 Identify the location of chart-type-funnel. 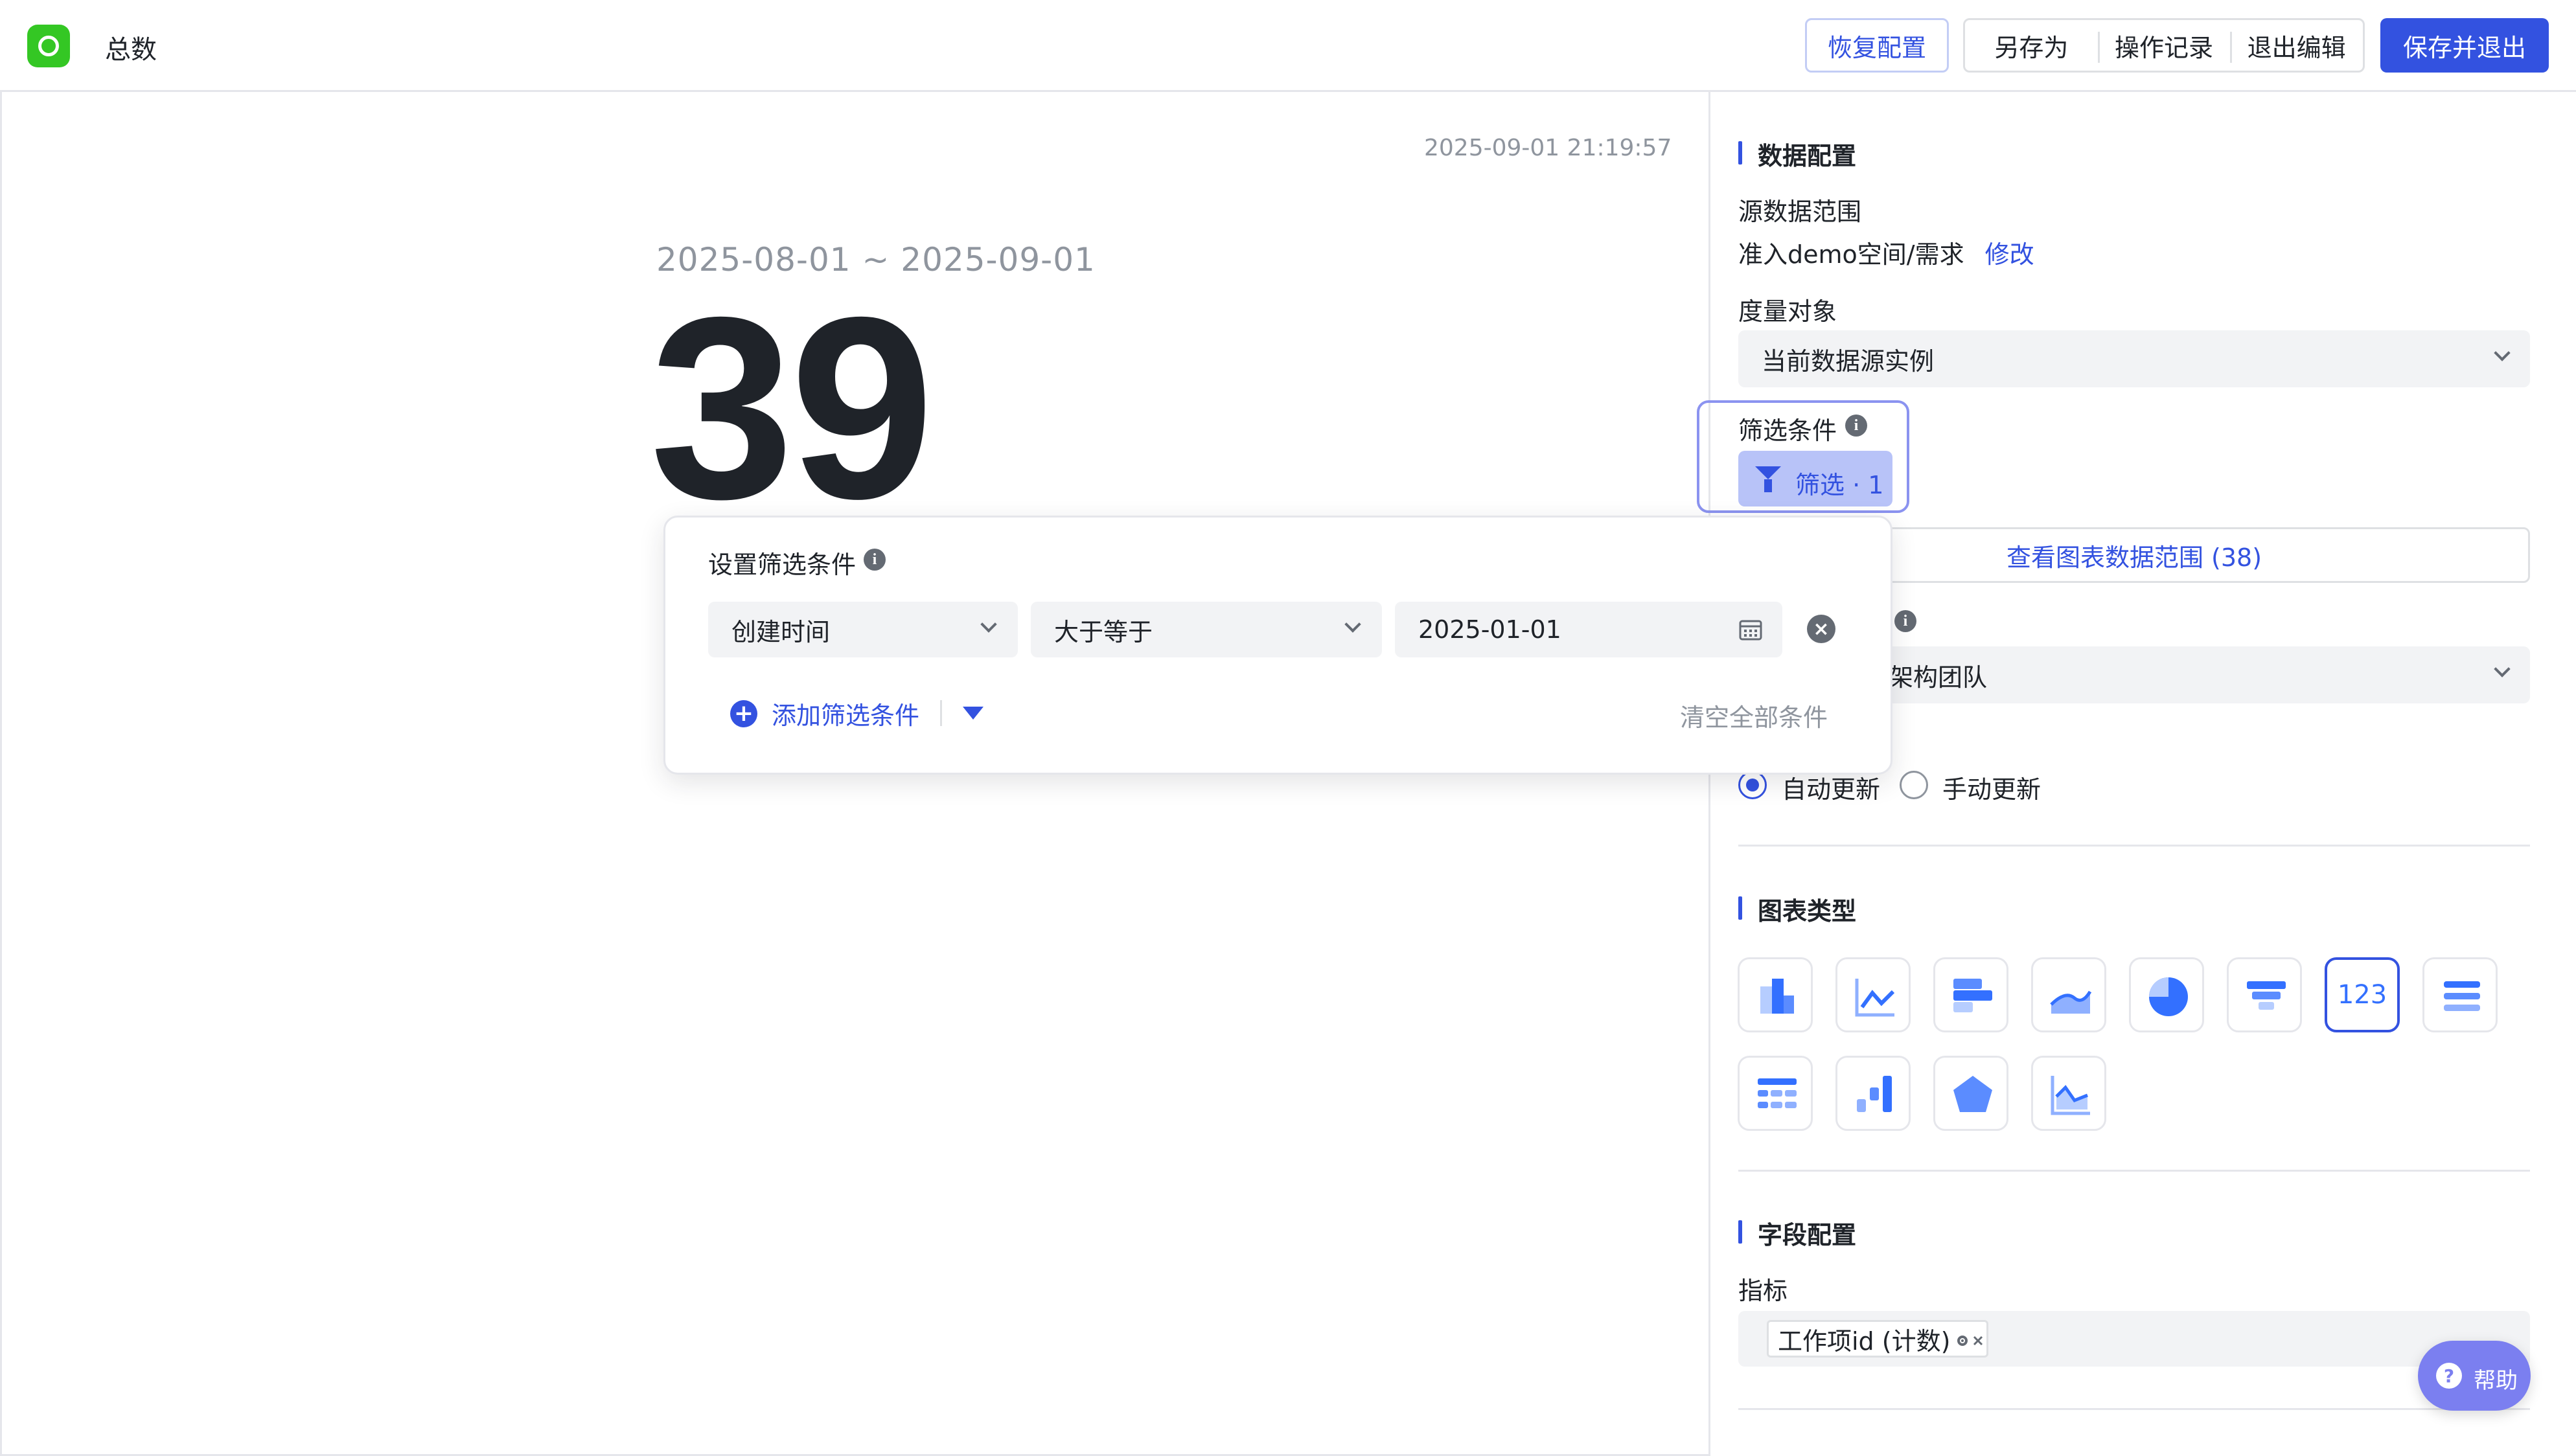
(2264, 995).